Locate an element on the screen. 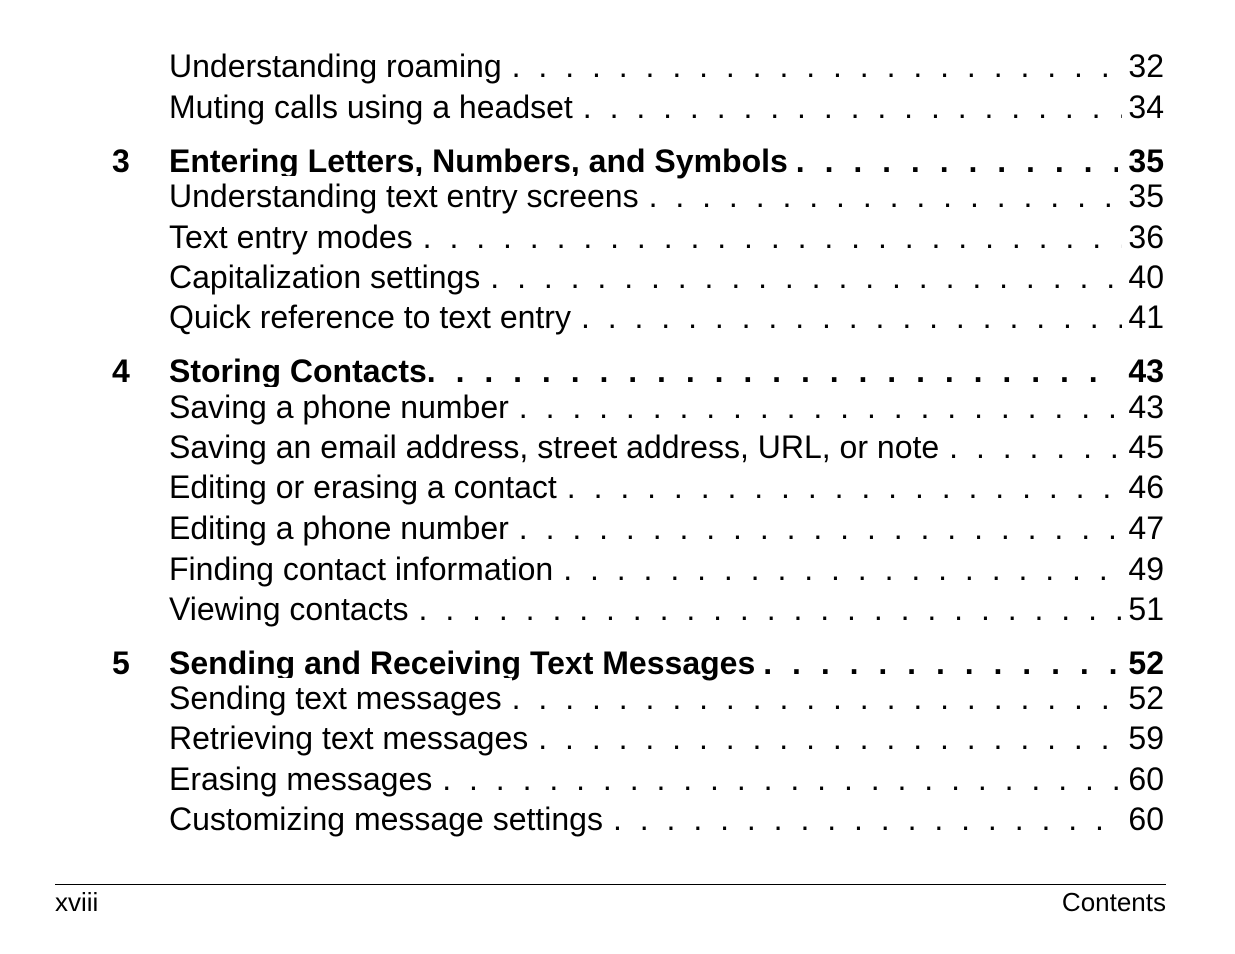 The image size is (1235, 954). footer-page-number: xviii is located at coordinates (77, 902).